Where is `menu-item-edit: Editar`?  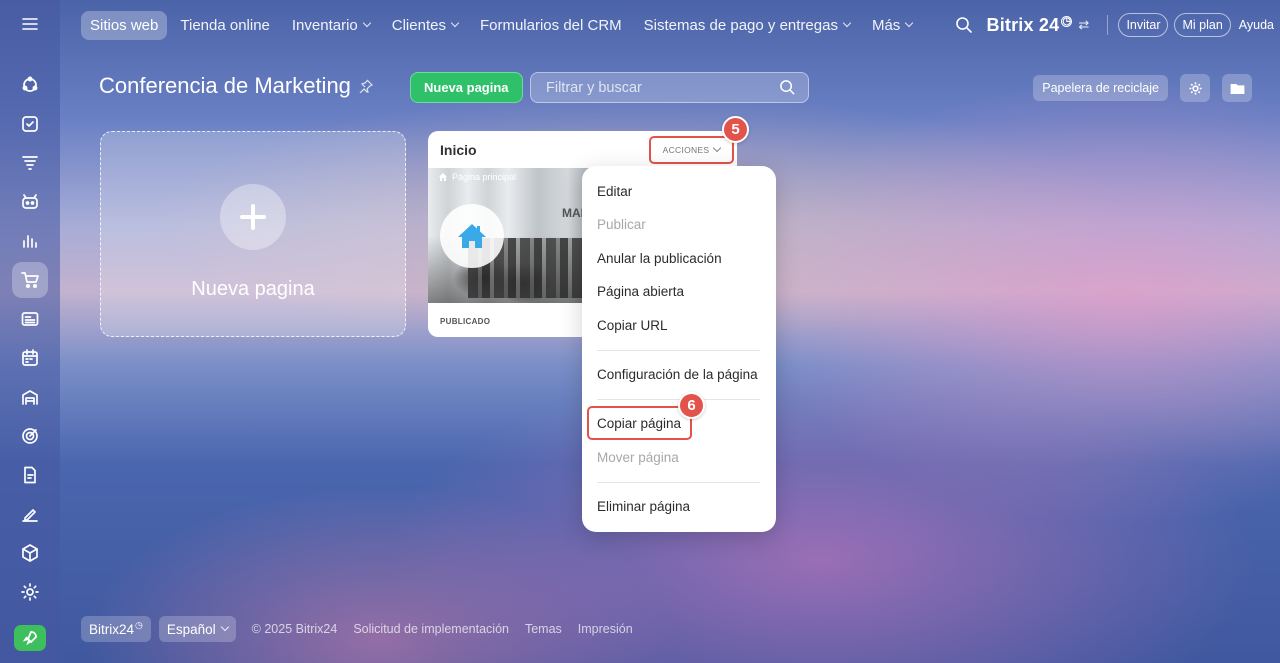
menu-item-edit: Editar is located at coordinates (614, 191).